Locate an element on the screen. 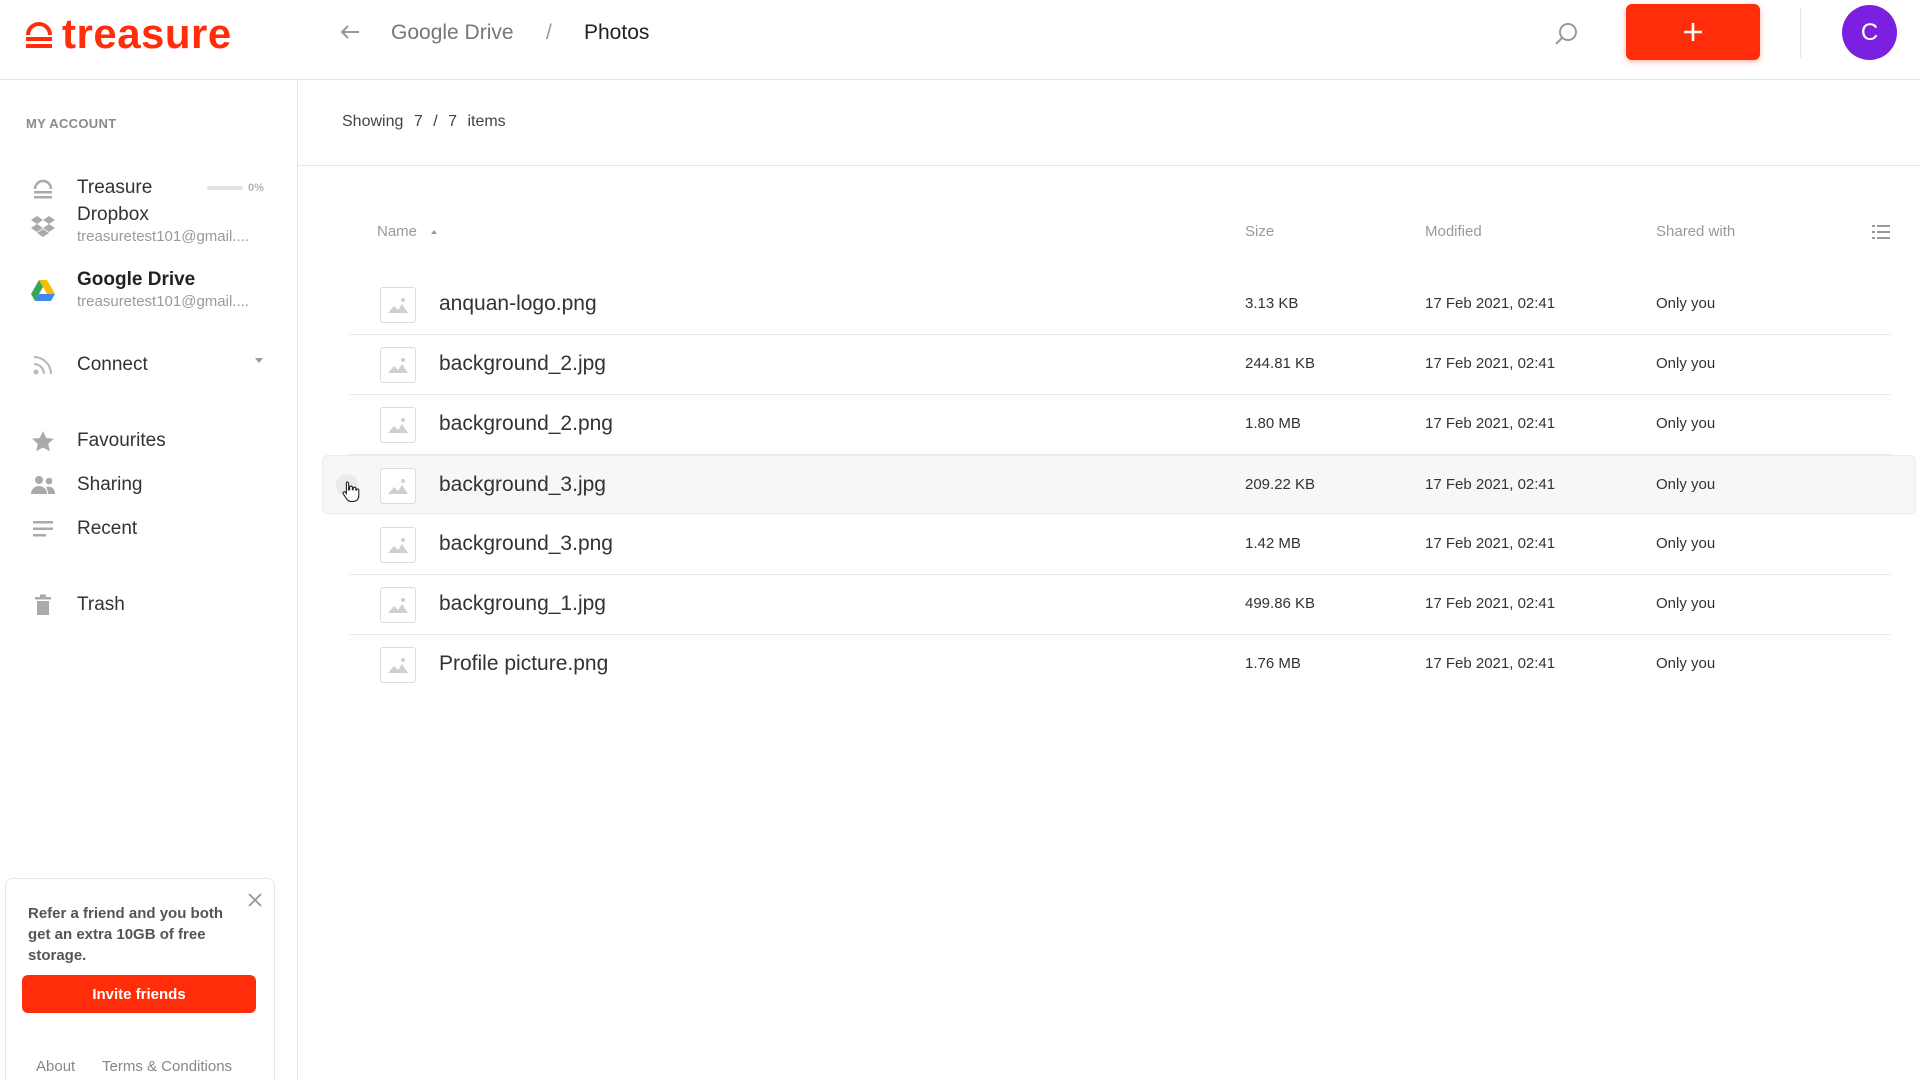  sidebar-item-label: Recent is located at coordinates (107, 528).